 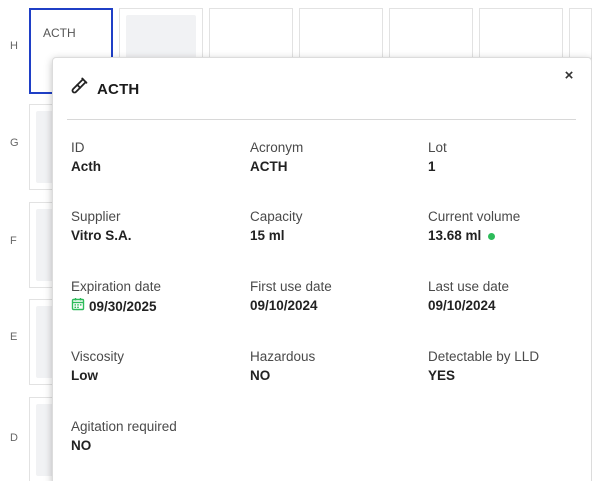 What do you see at coordinates (123, 306) in the screenshot?
I see `expiration-date-value: 09/30/2025` at bounding box center [123, 306].